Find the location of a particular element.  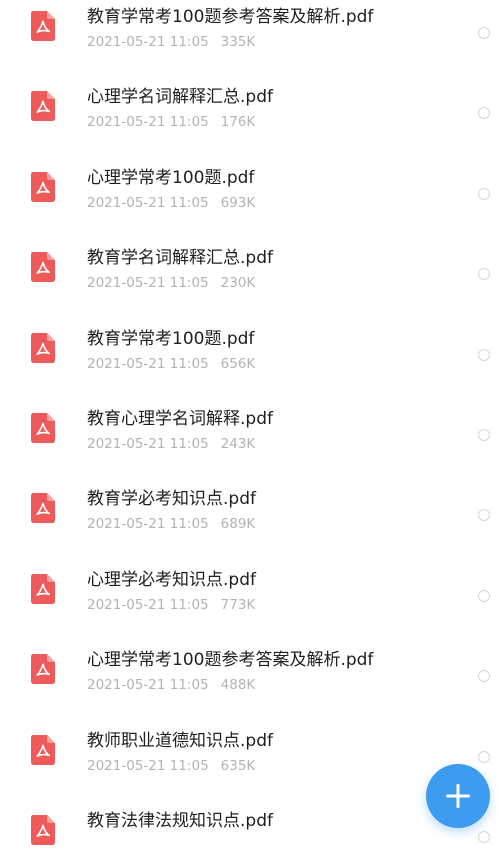

file-name: 心理学常考100题.pdf is located at coordinates (171, 177).